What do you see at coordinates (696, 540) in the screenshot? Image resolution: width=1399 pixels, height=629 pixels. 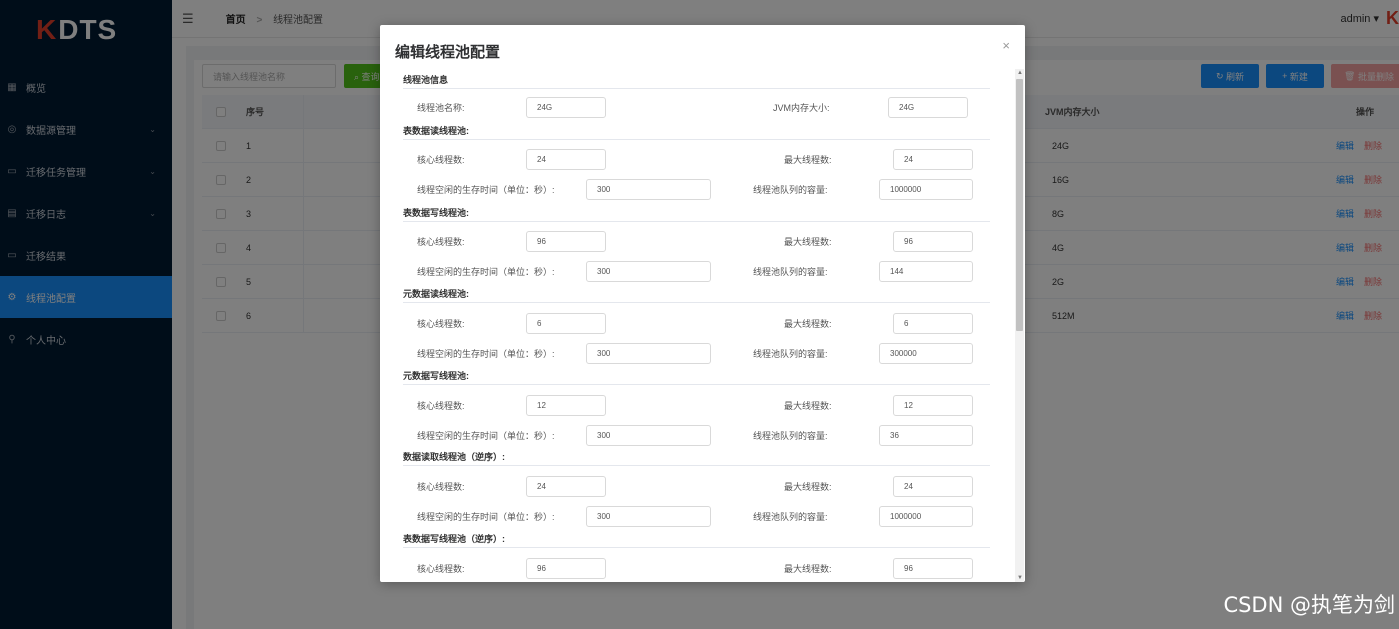 I see `section-table-write-reverse-pool: 表数据写线程池（逆序）:` at bounding box center [696, 540].